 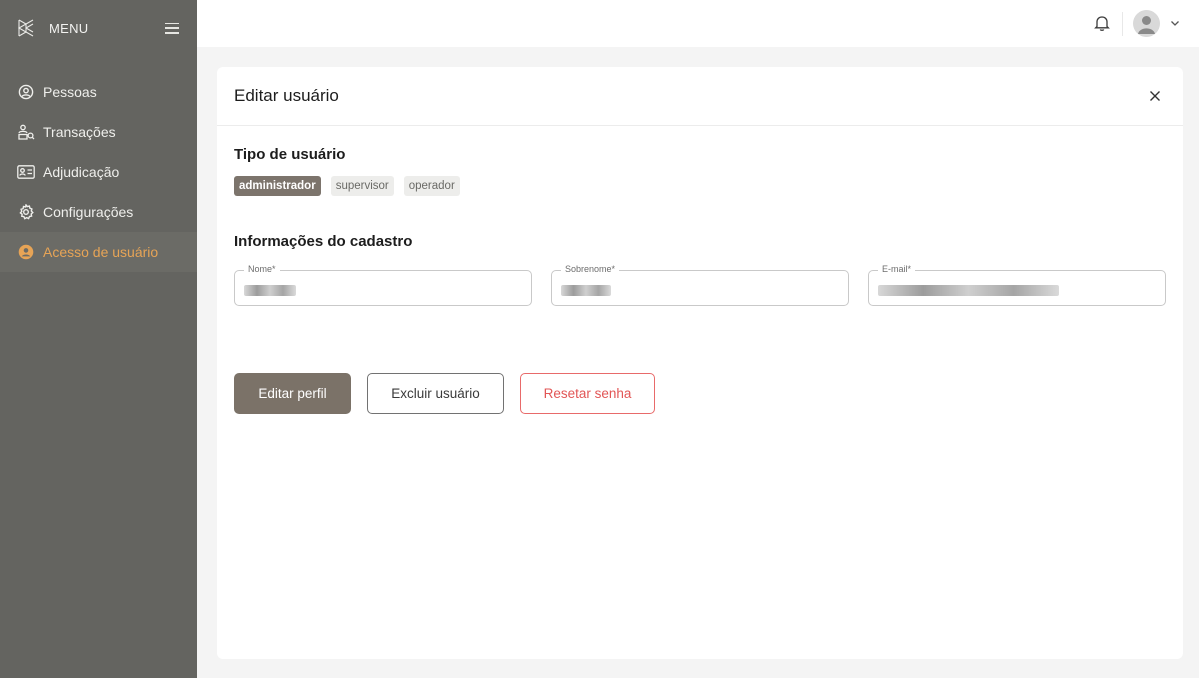 I want to click on top-bar, so click(x=698, y=23).